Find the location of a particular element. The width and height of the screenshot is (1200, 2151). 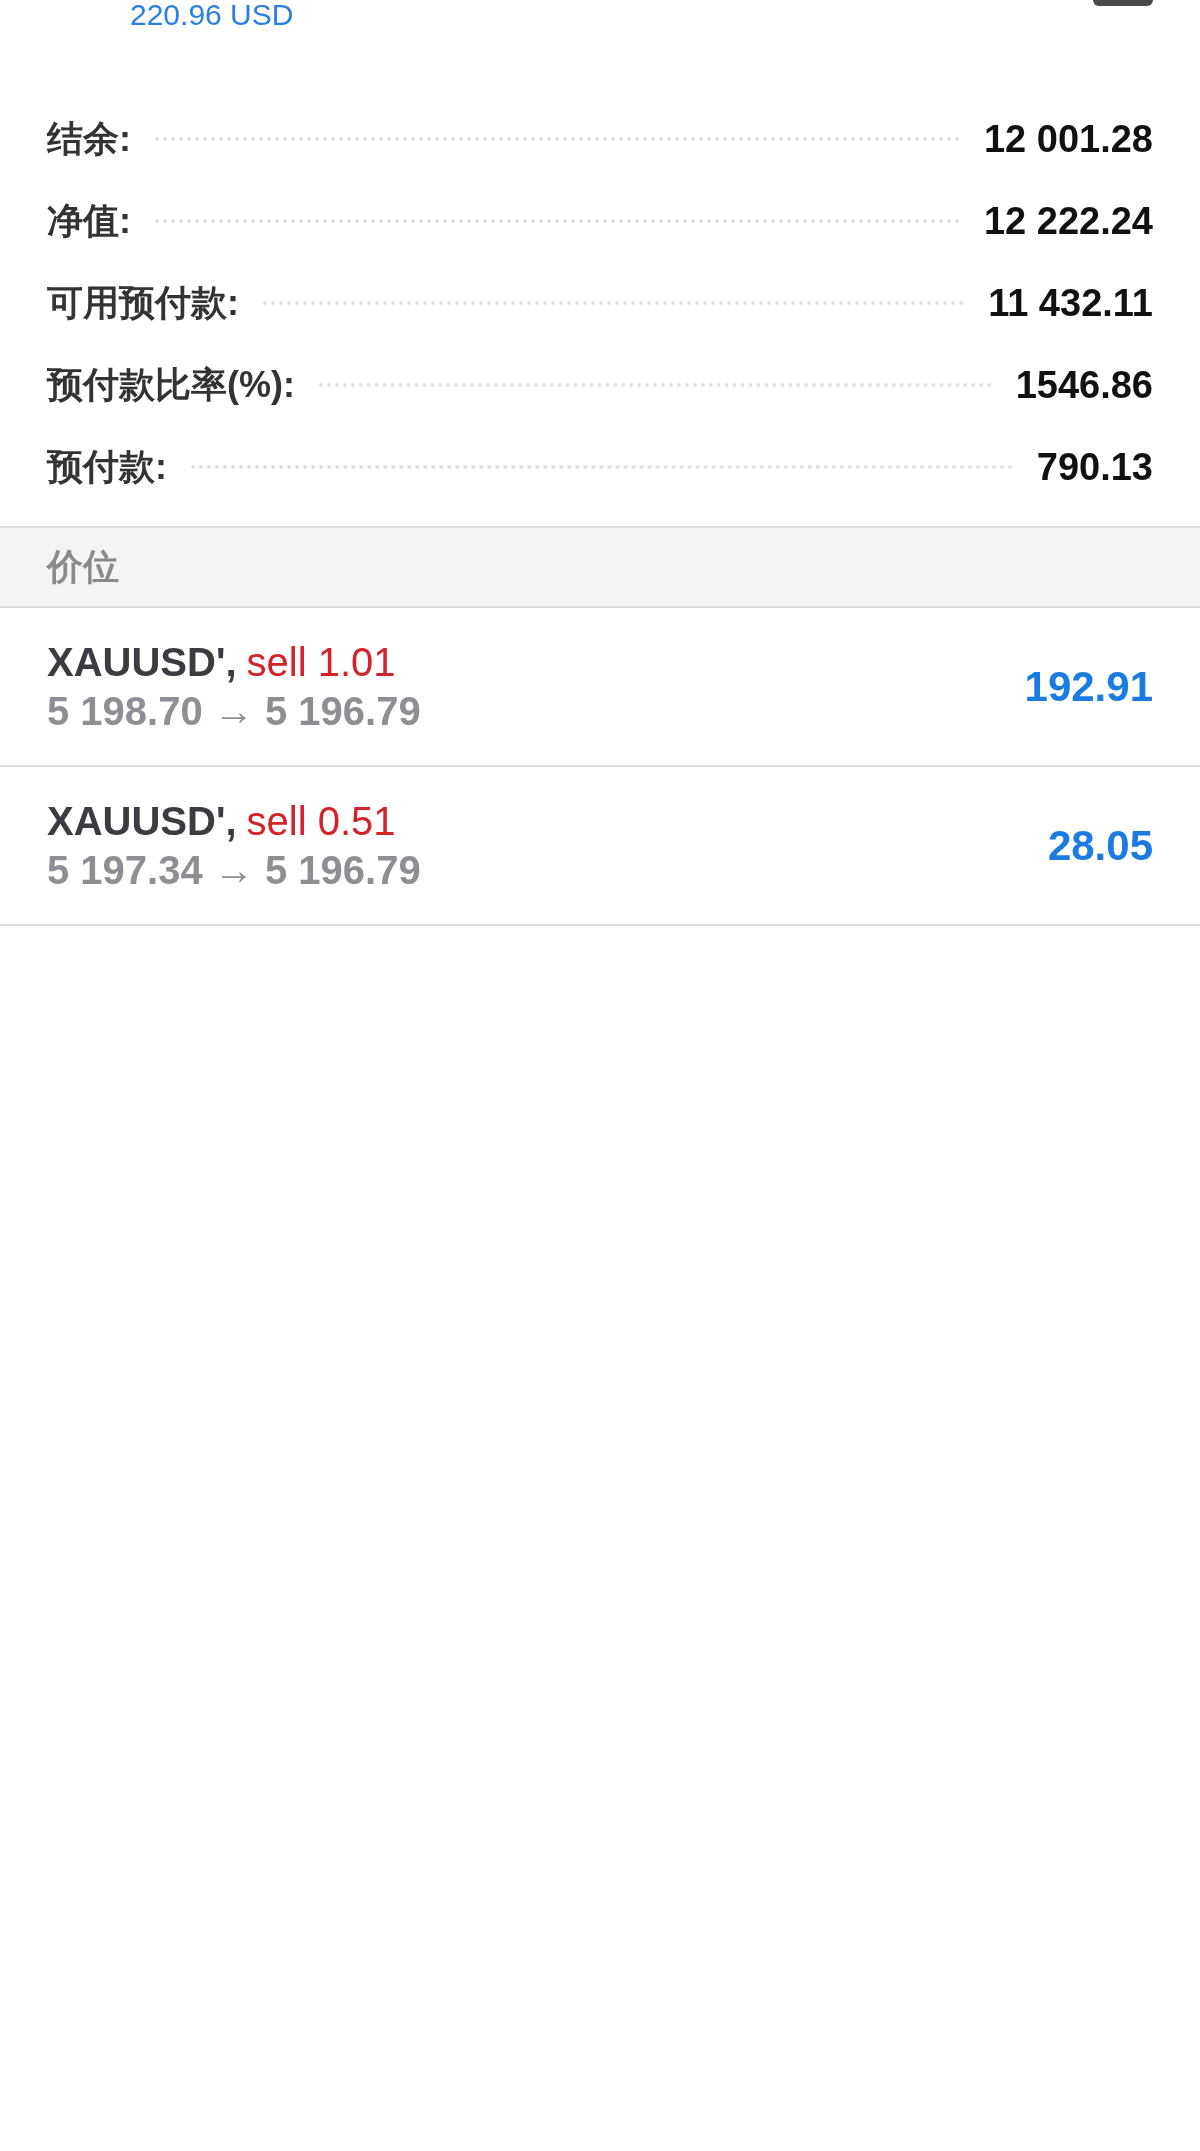

position-row: XAUUSD', sell 1.01 5 198.70 → 5 196.79 192.91 is located at coordinates (600, 687).